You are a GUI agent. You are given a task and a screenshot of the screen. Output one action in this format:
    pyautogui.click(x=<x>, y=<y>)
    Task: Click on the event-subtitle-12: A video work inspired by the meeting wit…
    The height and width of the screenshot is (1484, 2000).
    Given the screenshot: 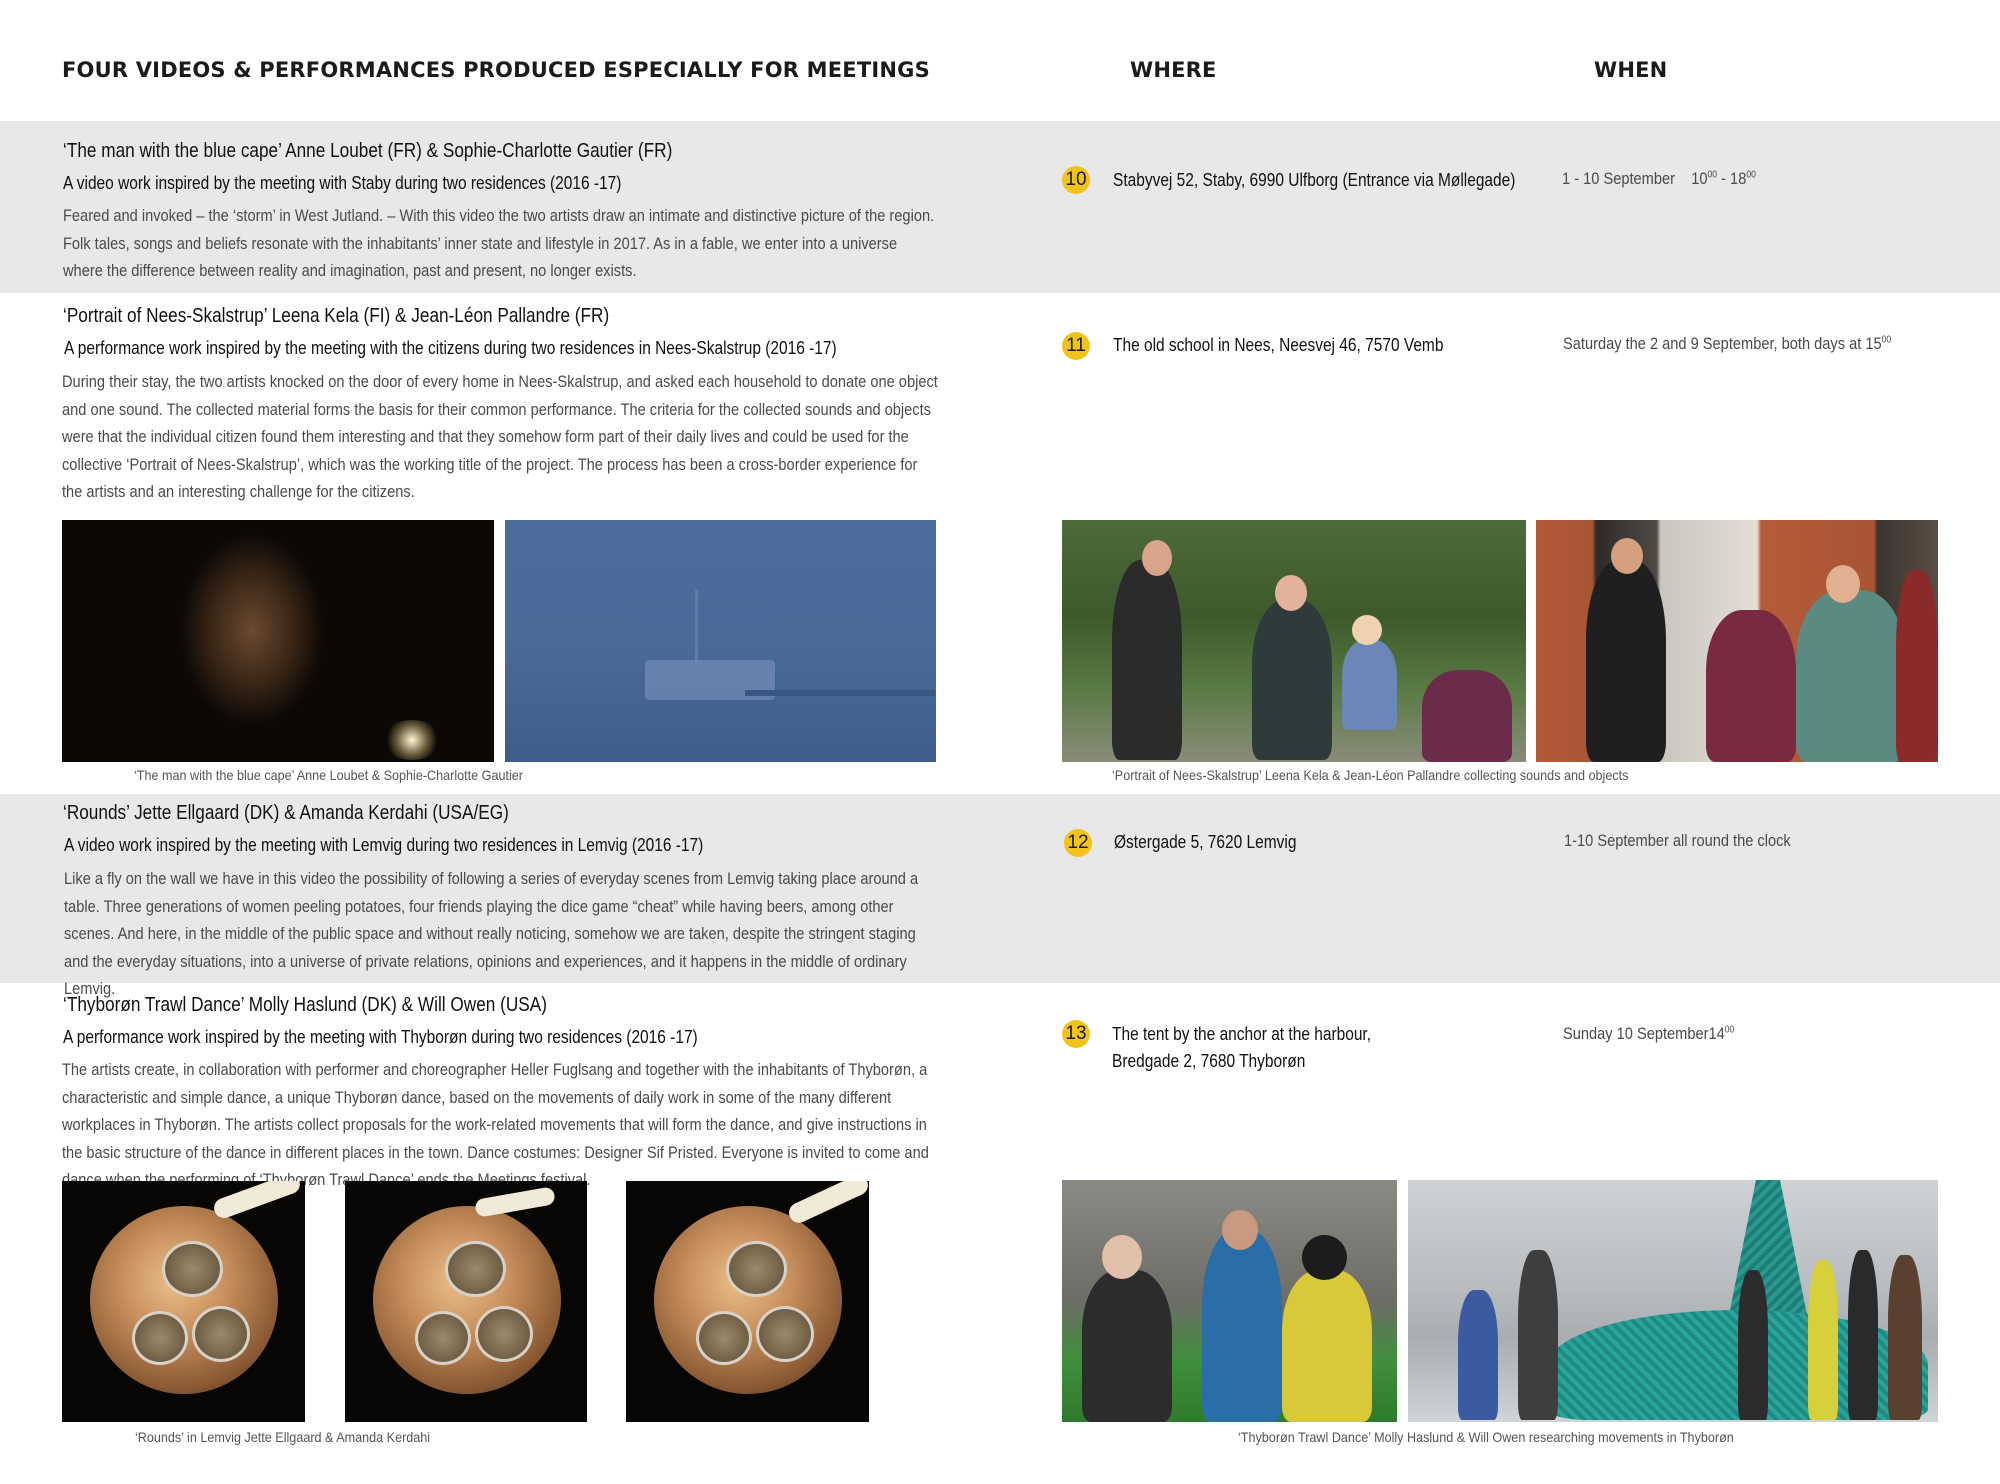 What is the action you would take?
    pyautogui.click(x=384, y=845)
    